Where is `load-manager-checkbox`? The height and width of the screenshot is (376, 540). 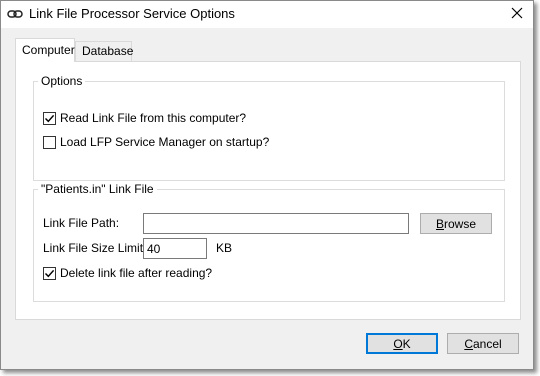
load-manager-checkbox is located at coordinates (49, 142).